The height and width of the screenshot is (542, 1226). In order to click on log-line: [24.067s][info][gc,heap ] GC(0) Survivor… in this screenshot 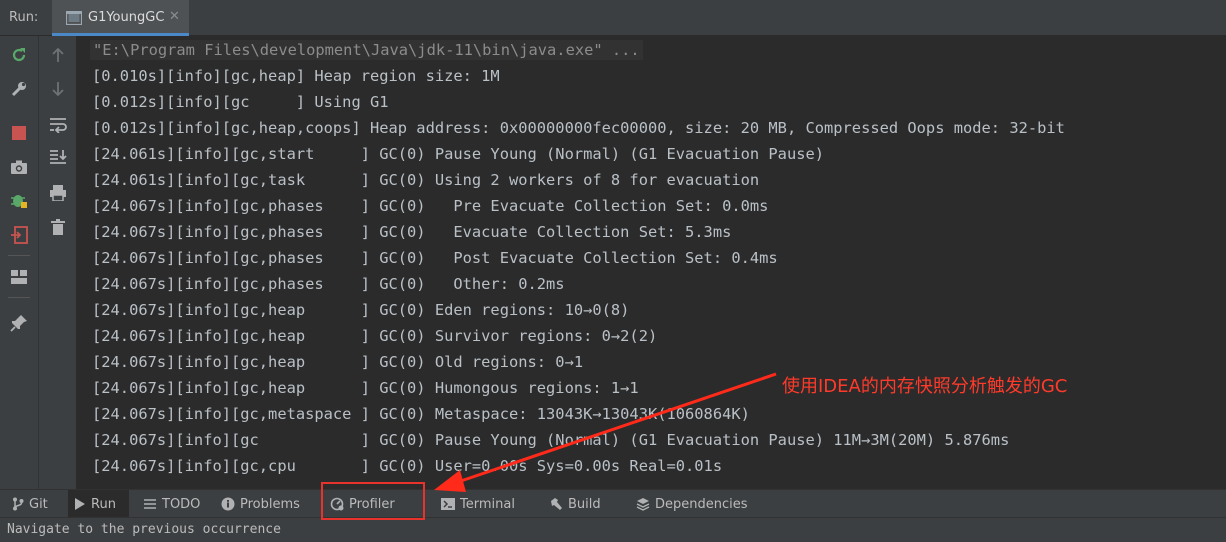, I will do `click(375, 336)`.